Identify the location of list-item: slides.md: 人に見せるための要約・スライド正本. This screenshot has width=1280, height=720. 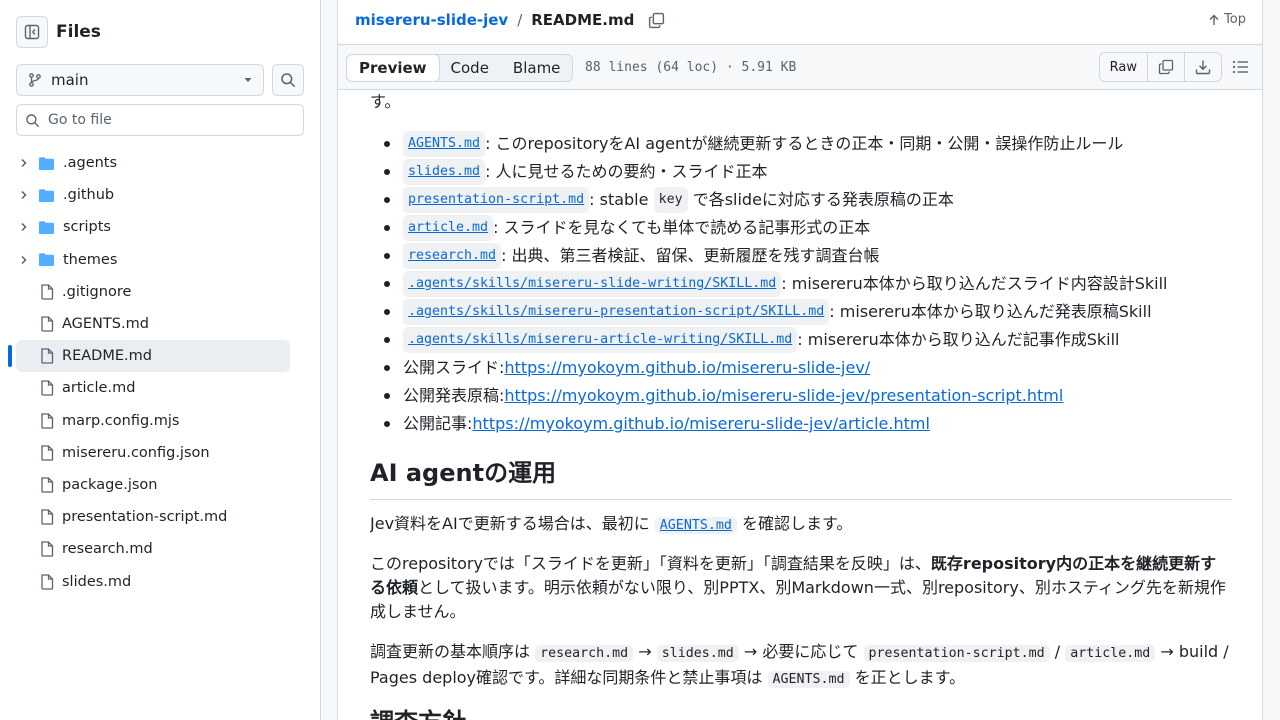
(769, 172).